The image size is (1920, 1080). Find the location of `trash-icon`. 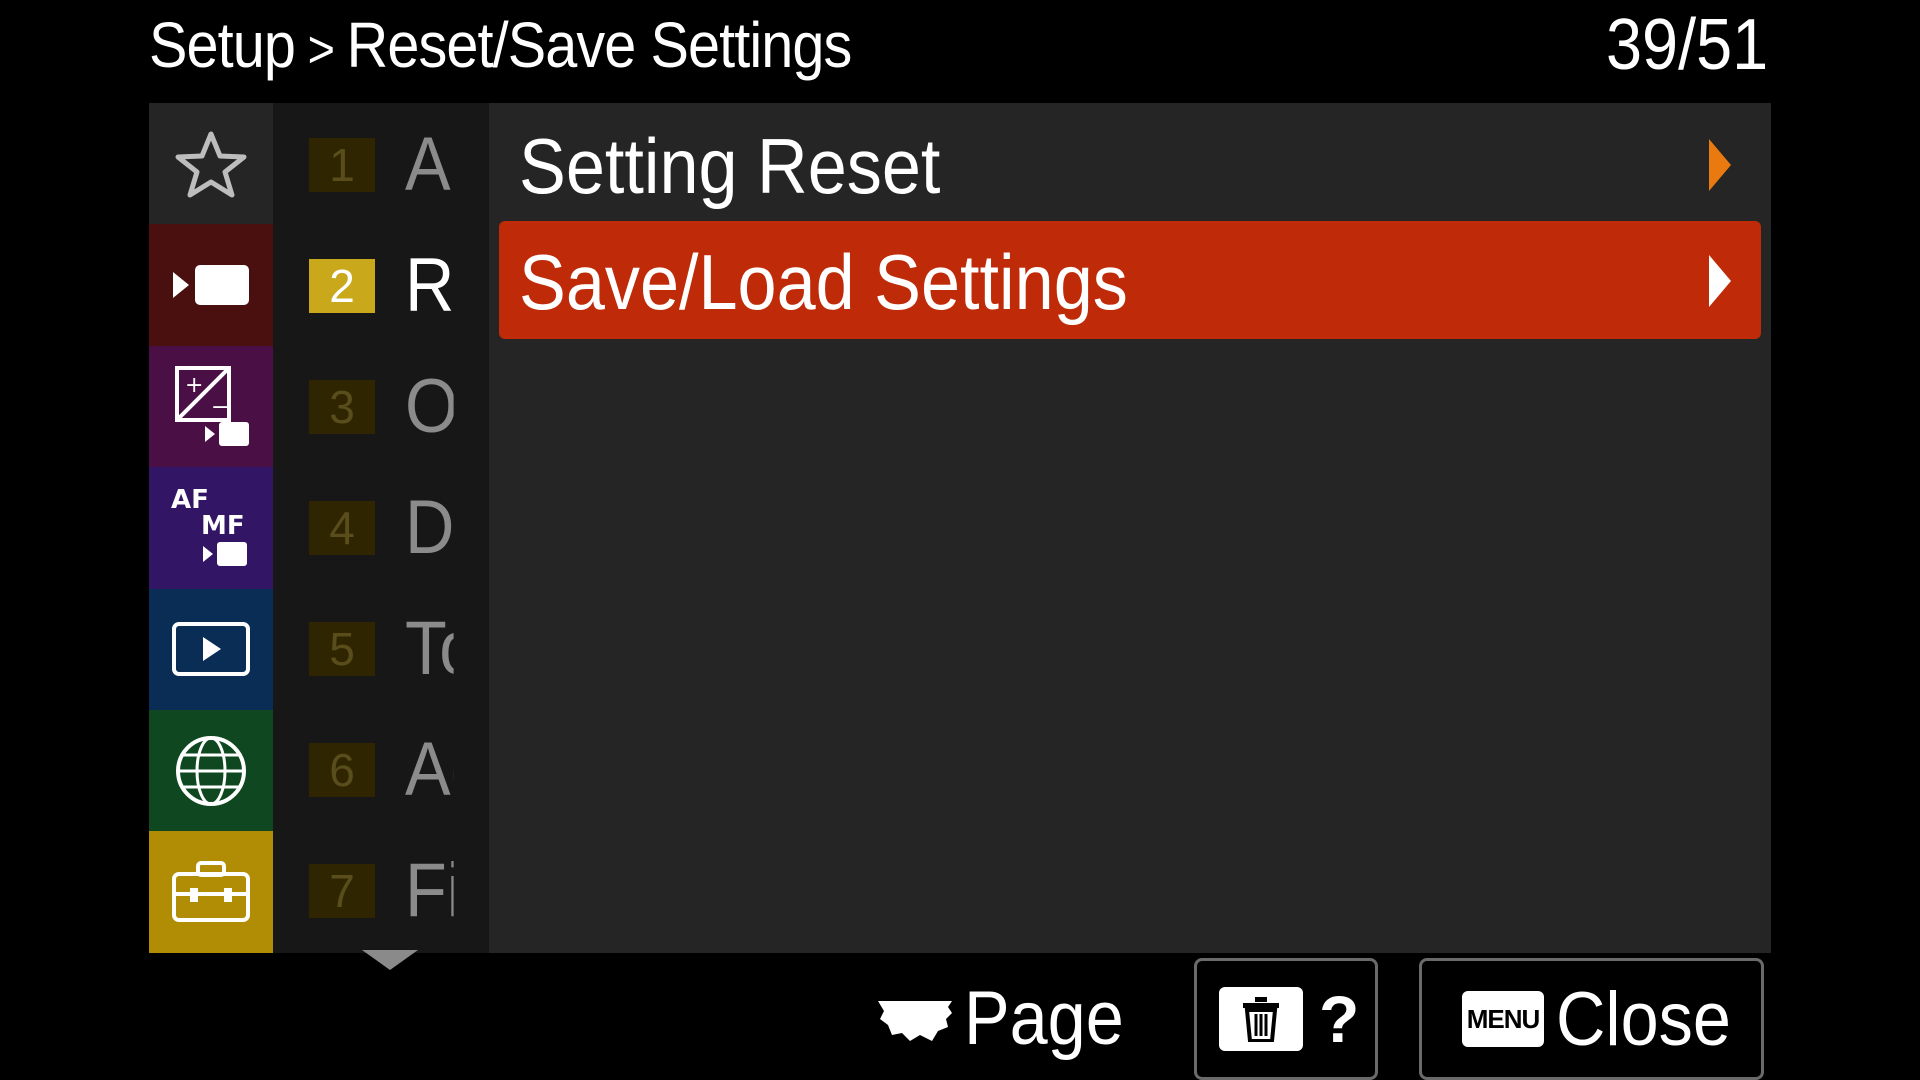

trash-icon is located at coordinates (1261, 1019).